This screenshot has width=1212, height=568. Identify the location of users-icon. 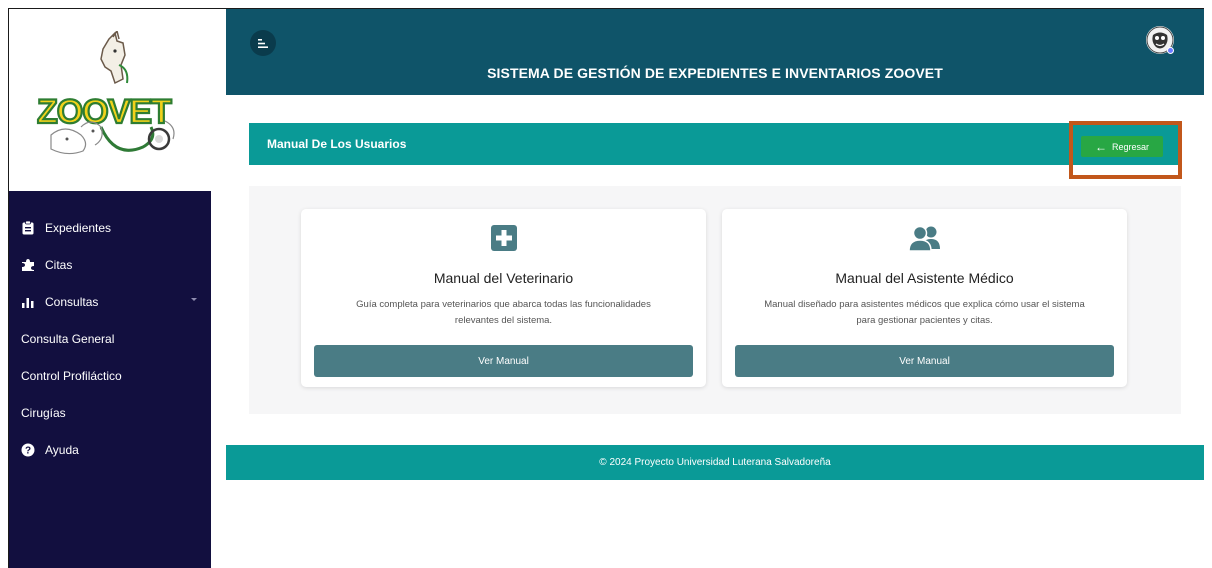
(924, 238).